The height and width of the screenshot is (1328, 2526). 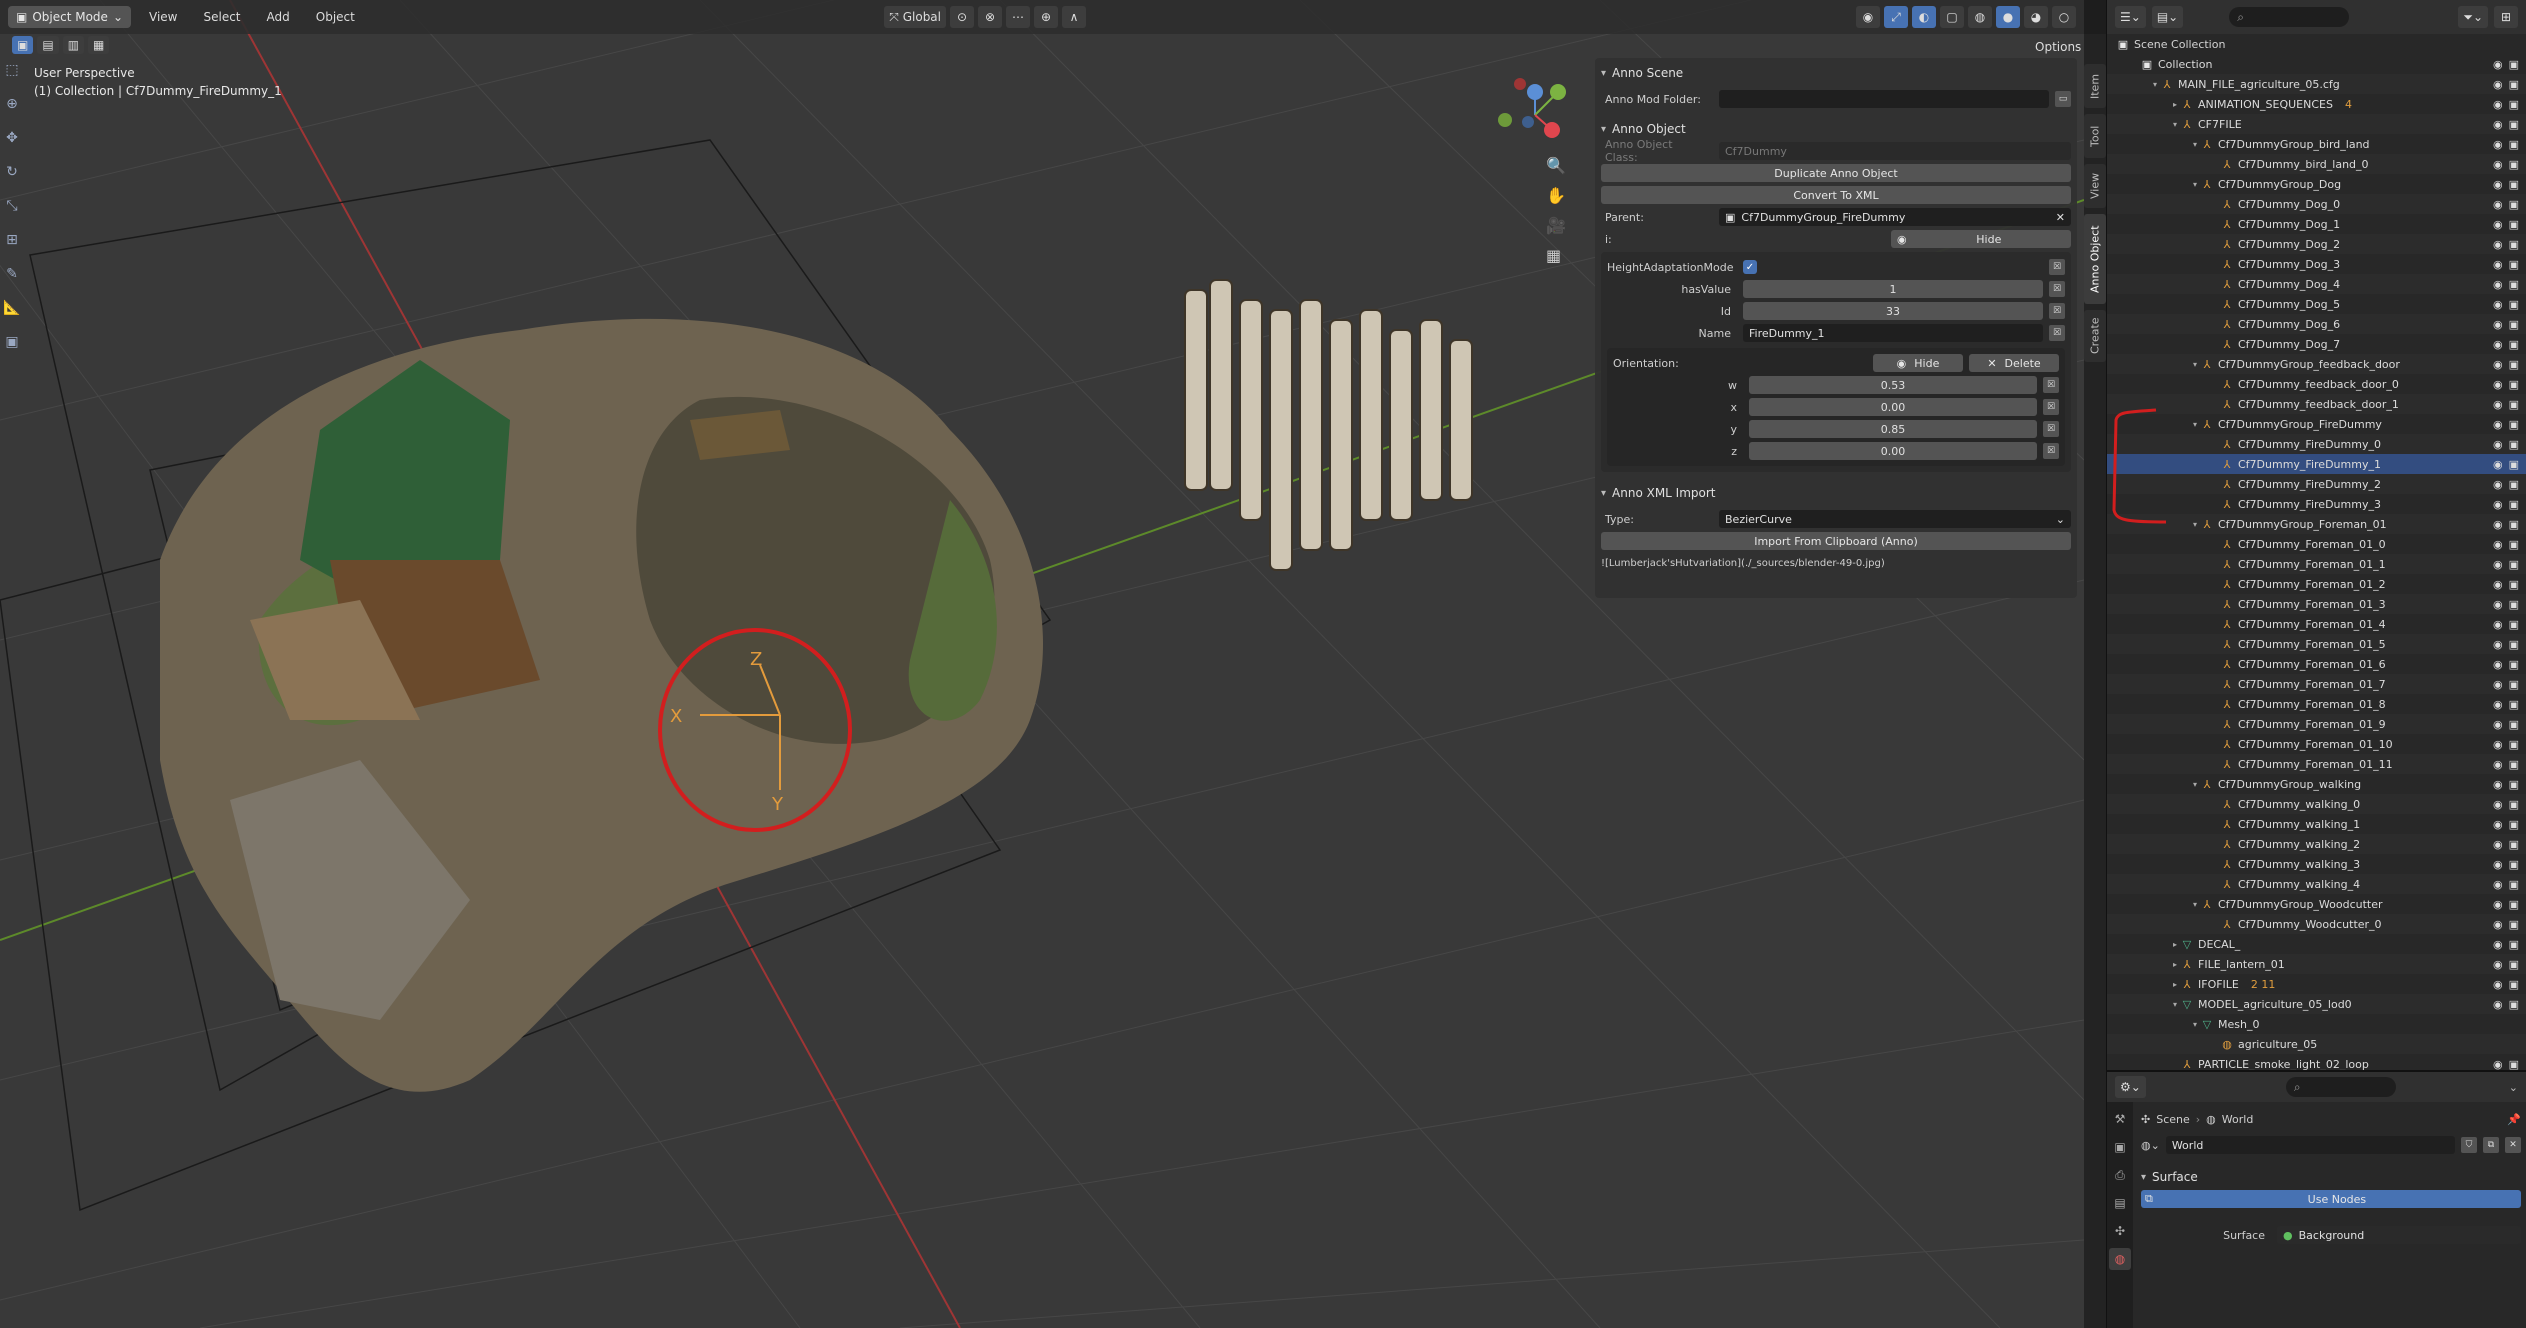 I want to click on grid-view-icon: ▦, so click(x=1553, y=255).